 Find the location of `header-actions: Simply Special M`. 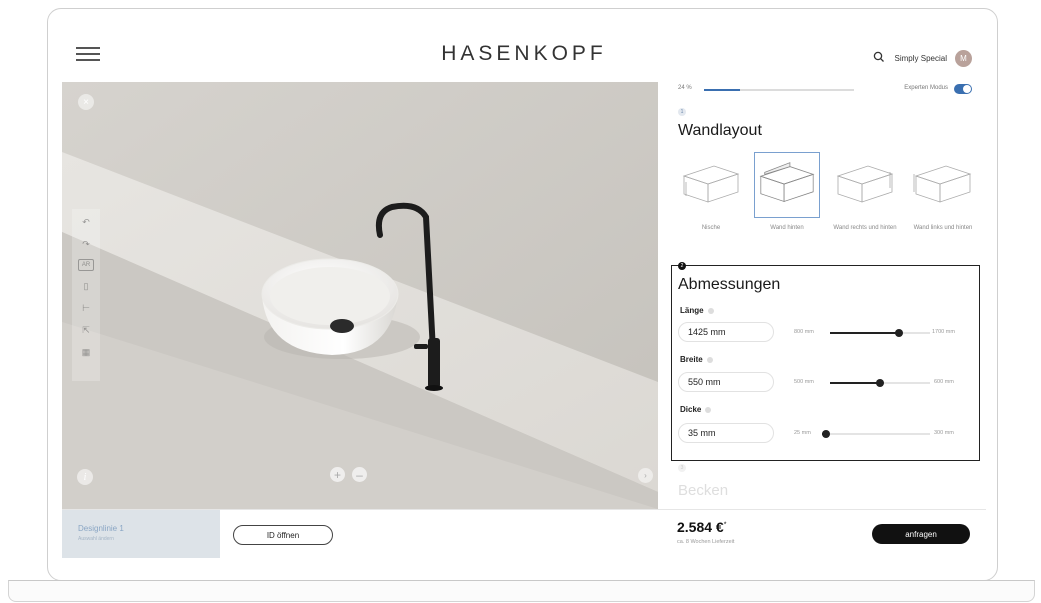

header-actions: Simply Special M is located at coordinates (922, 58).